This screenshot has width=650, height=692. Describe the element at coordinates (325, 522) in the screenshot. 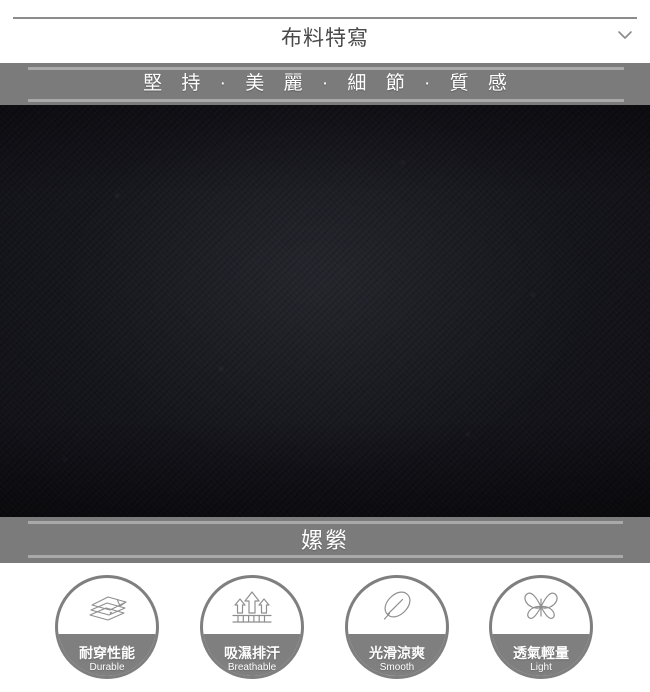

I see `material-banner-line-top` at that location.